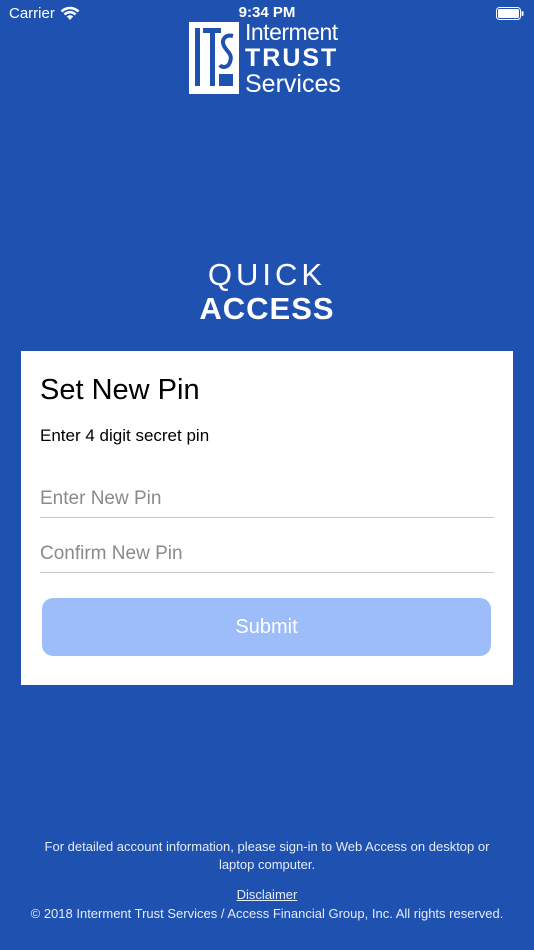  Describe the element at coordinates (125, 435) in the screenshot. I see `card-subtitle: Enter 4 digit secret pin` at that location.